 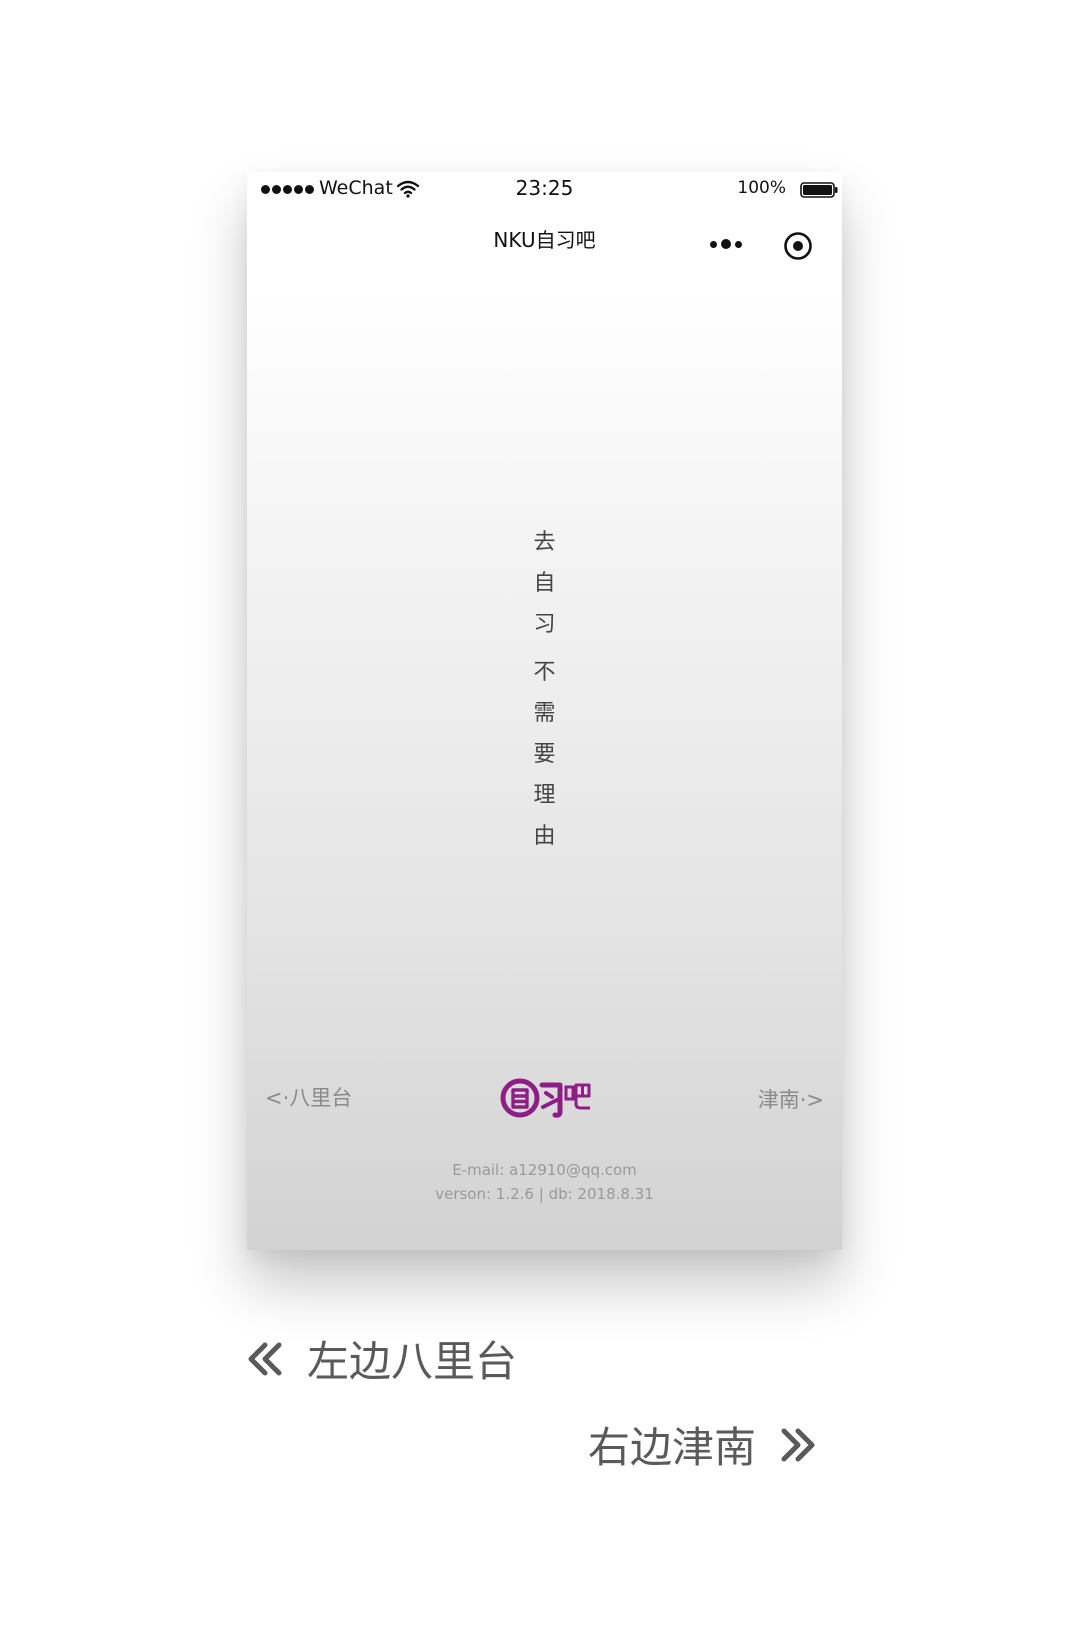 I want to click on battery-icon, so click(x=819, y=190).